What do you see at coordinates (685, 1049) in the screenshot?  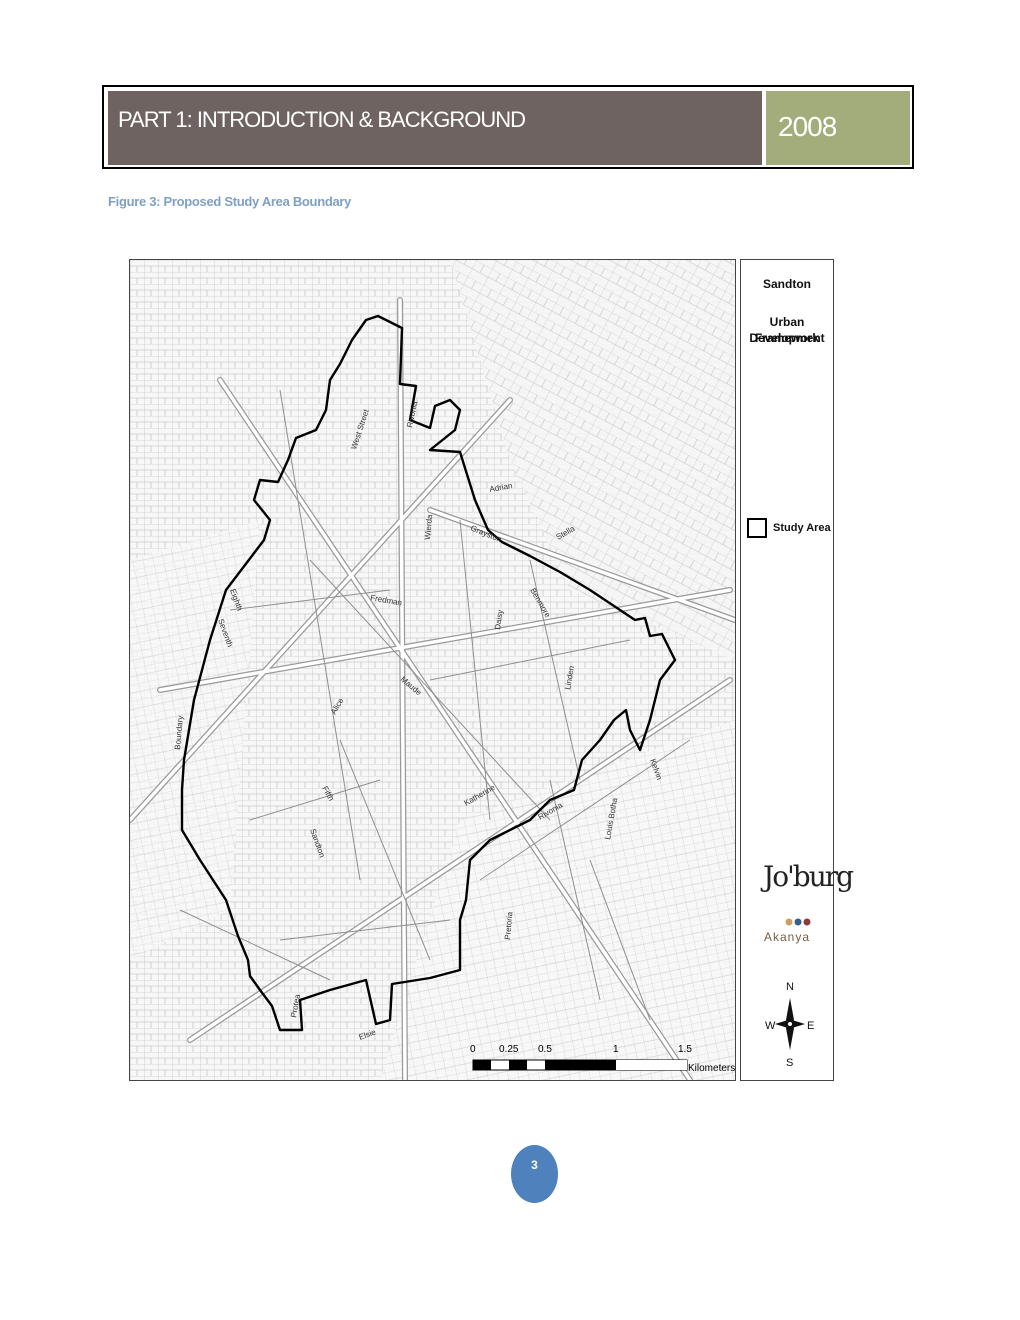 I see `scale-label-15: 1.5` at bounding box center [685, 1049].